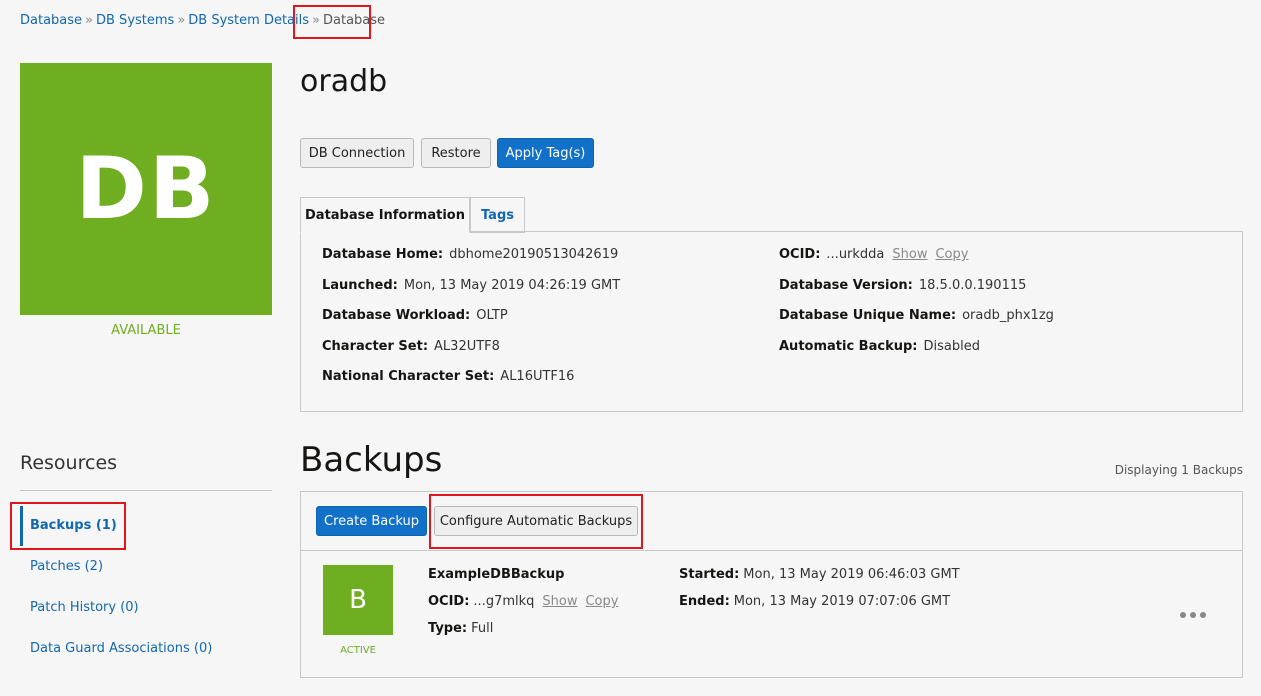 The width and height of the screenshot is (1261, 696). Describe the element at coordinates (408, 376) in the screenshot. I see `info-label: National Character Set:` at that location.